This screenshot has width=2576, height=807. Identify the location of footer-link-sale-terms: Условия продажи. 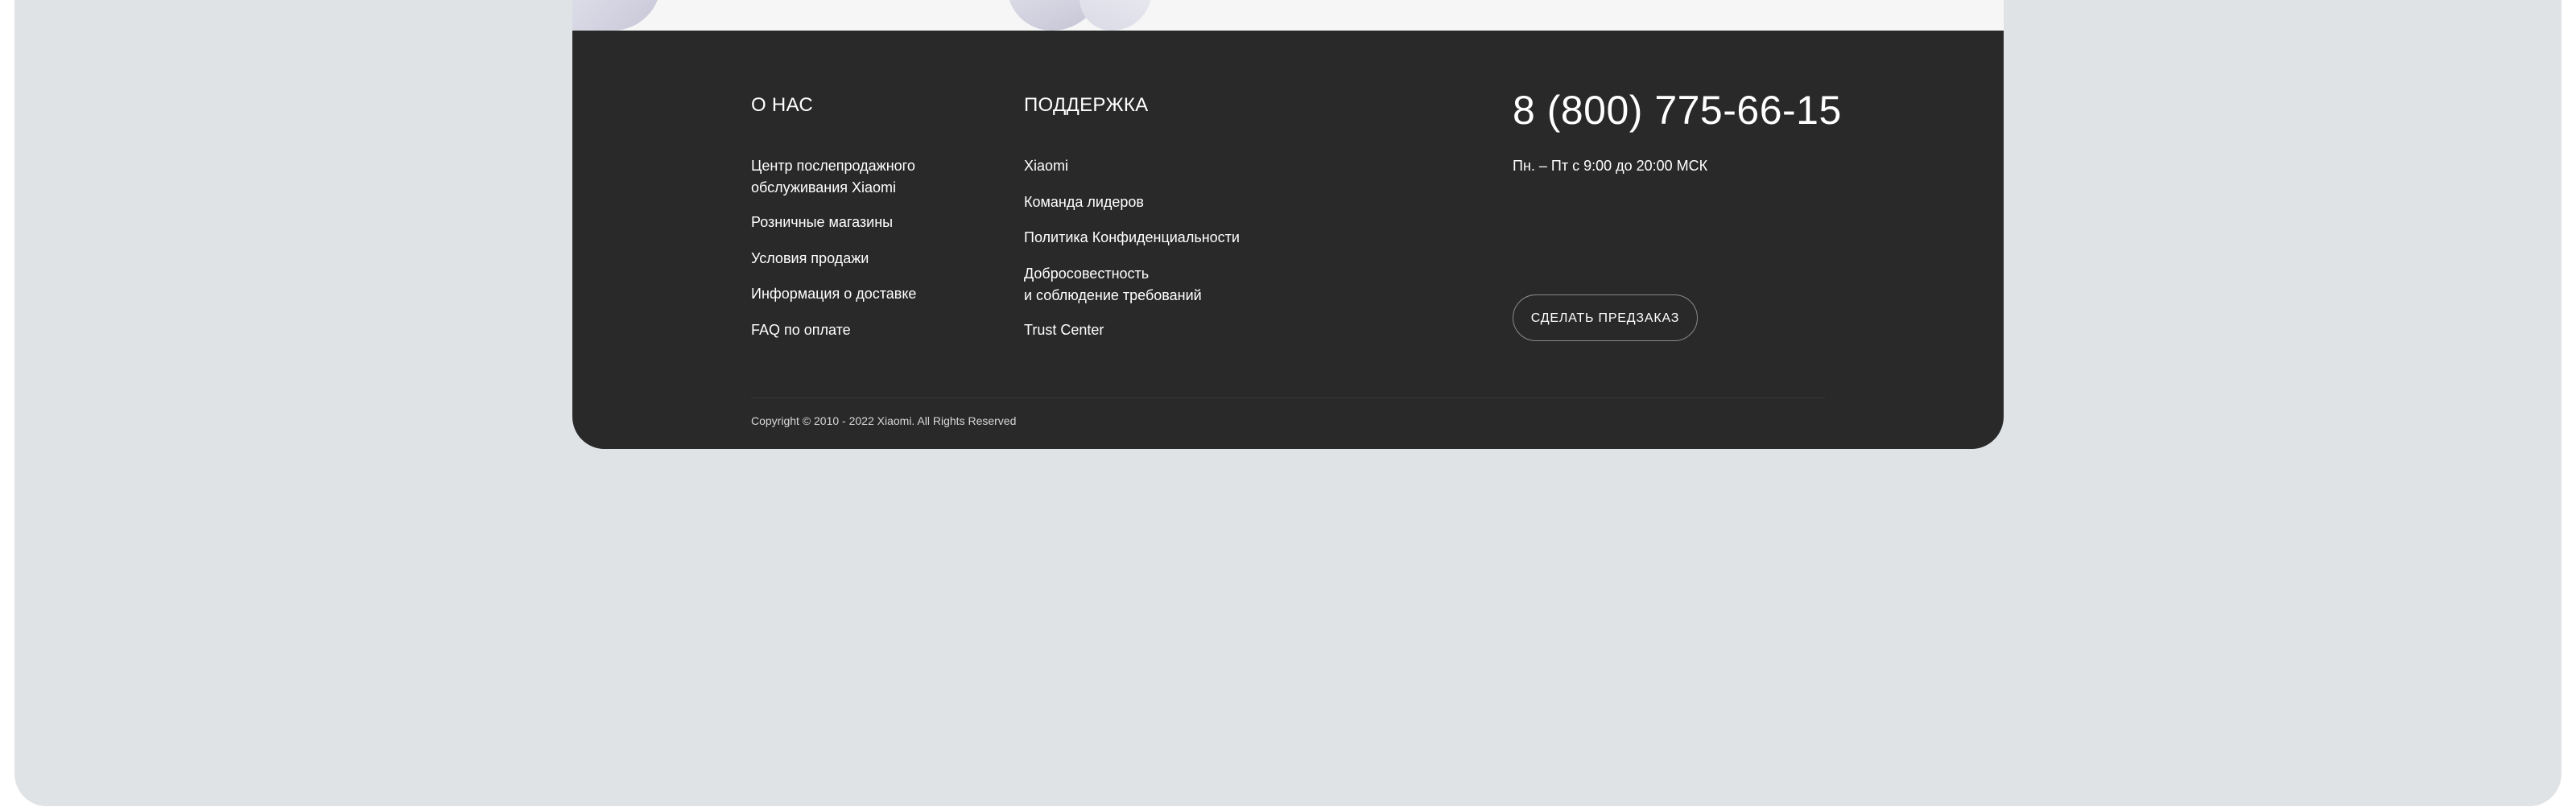
(810, 259).